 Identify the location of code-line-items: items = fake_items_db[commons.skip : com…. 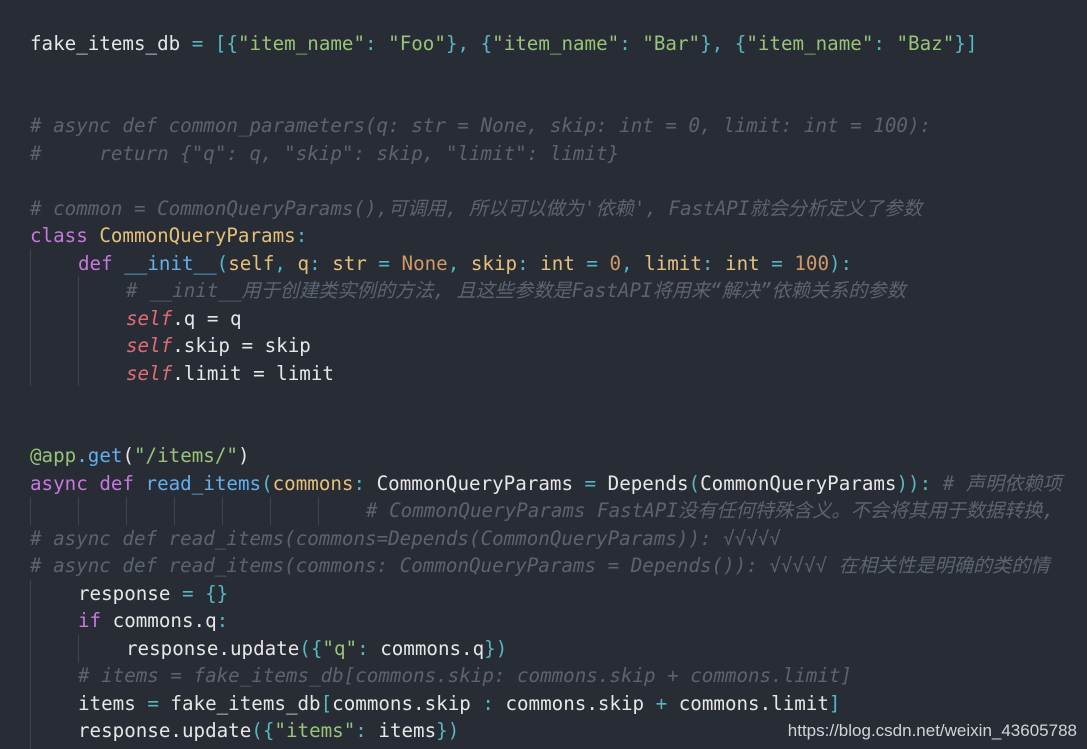
(459, 704).